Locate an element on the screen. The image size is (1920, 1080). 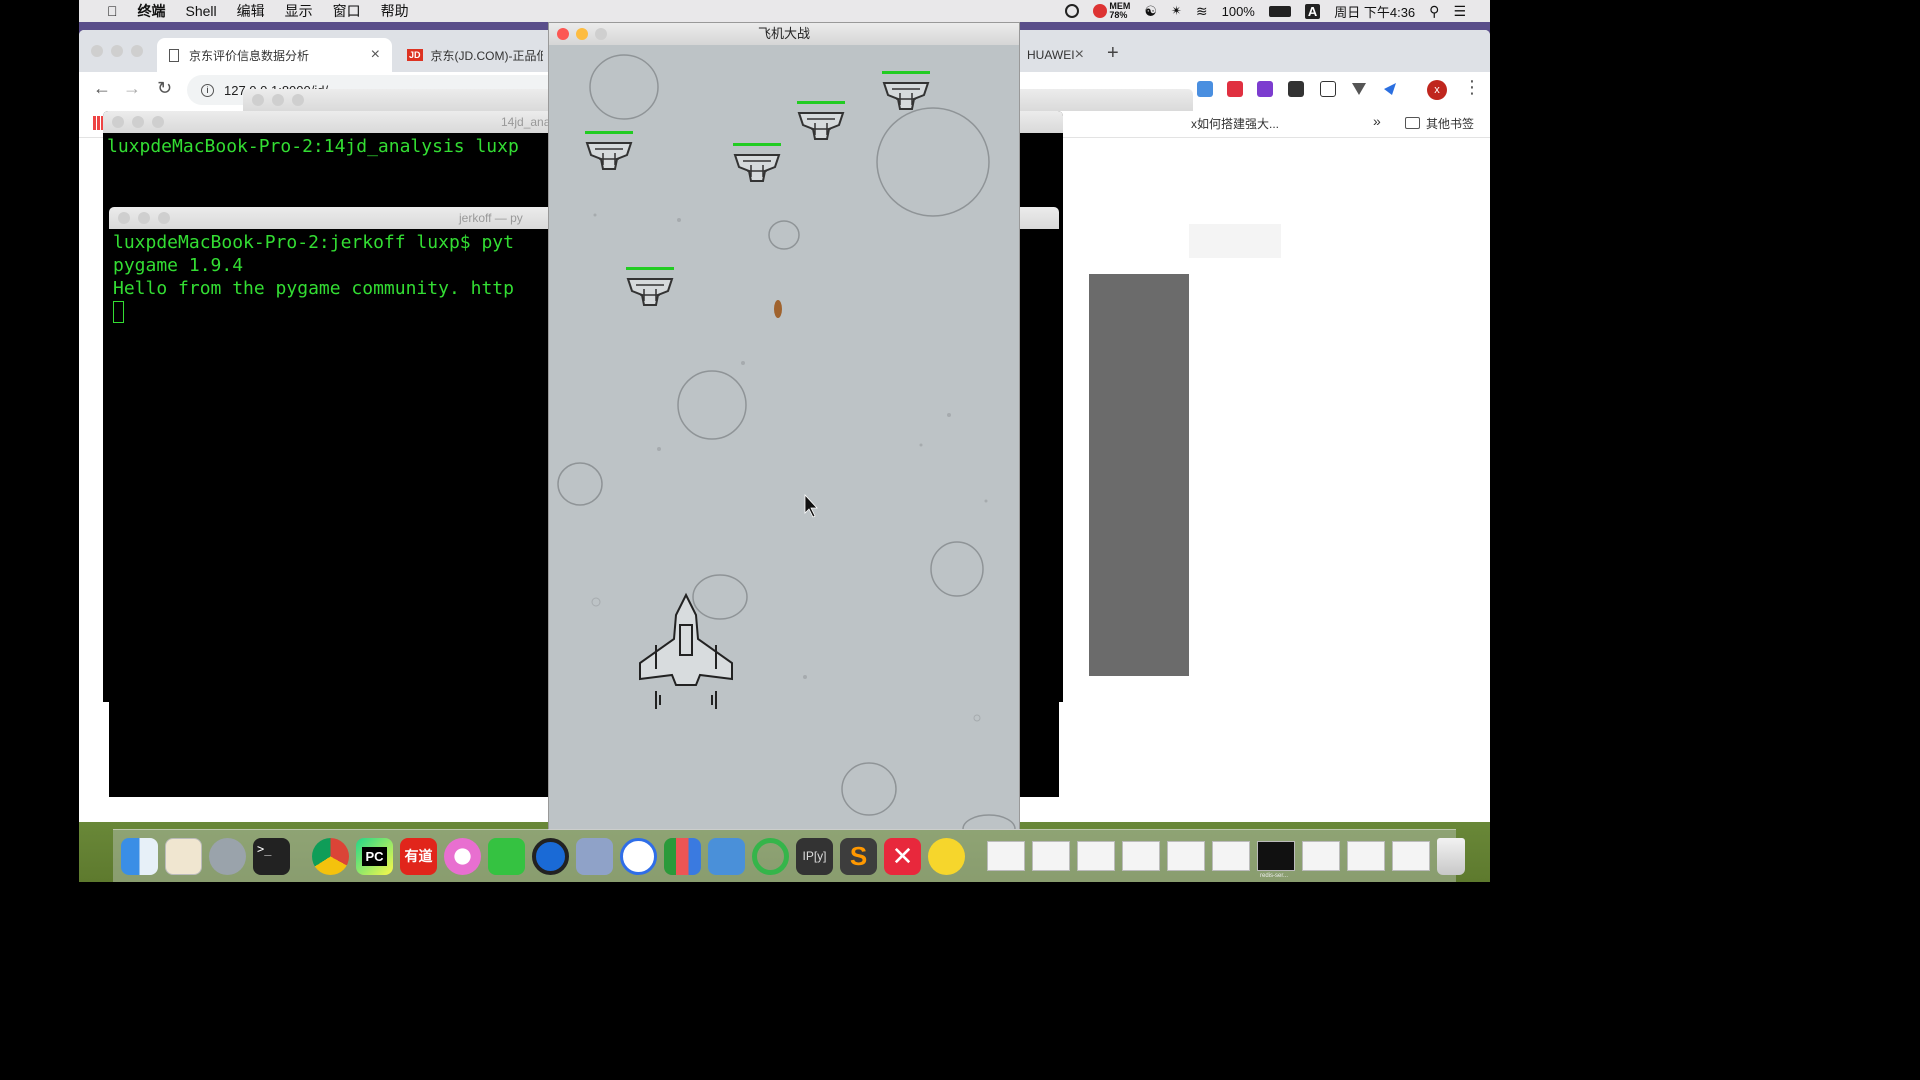
itunes-icon is located at coordinates (462, 856).